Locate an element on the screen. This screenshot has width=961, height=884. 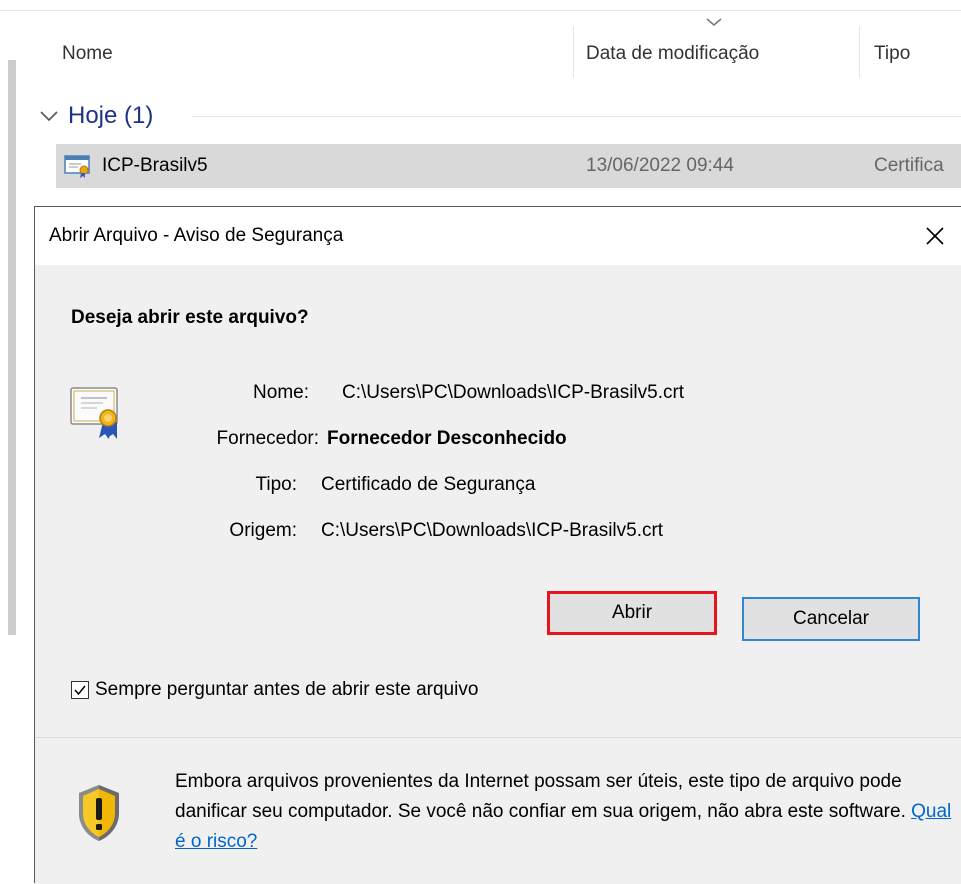
always-ask-checkbox is located at coordinates (80, 690).